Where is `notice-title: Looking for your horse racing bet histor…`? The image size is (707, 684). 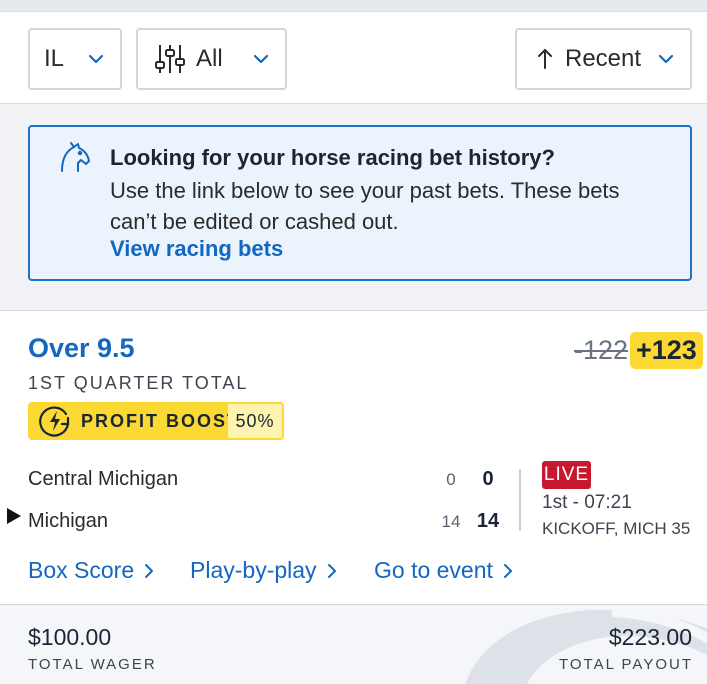 notice-title: Looking for your horse racing bet histor… is located at coordinates (332, 157).